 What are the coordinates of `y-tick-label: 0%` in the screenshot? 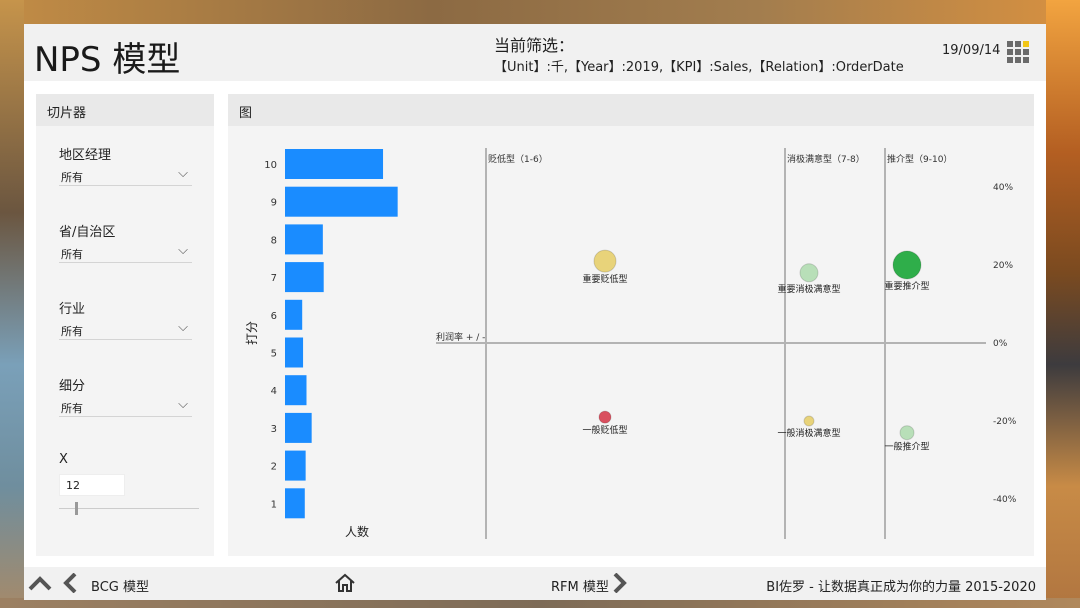 It's located at (1000, 344).